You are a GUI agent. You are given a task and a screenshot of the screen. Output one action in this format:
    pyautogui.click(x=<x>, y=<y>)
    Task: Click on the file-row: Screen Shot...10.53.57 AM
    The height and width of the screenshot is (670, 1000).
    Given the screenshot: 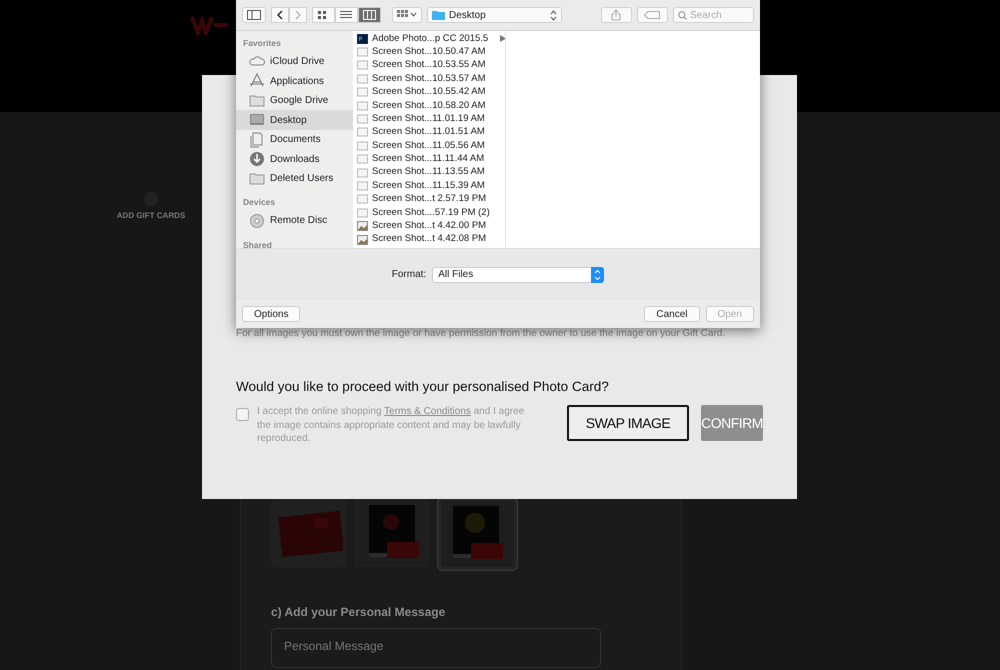 What is the action you would take?
    pyautogui.click(x=429, y=79)
    